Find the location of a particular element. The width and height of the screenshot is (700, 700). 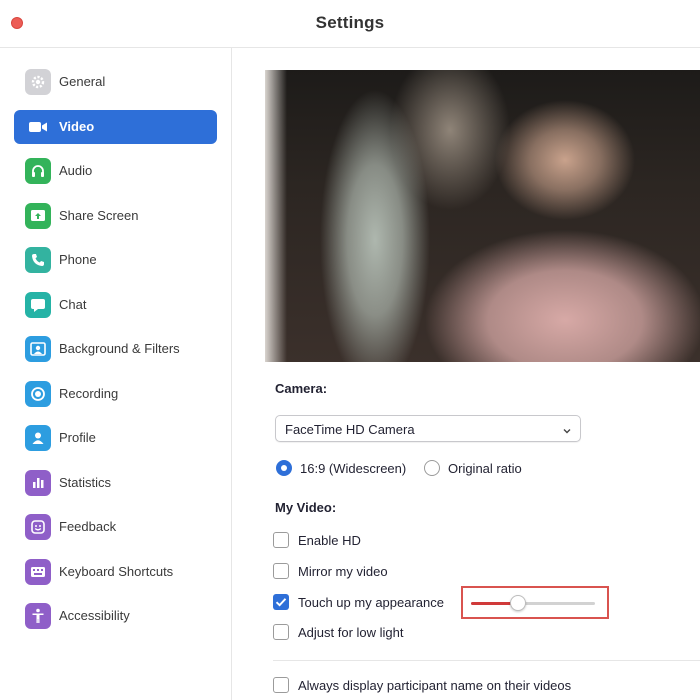

sidebar-item-profile: Profile is located at coordinates (115, 438).